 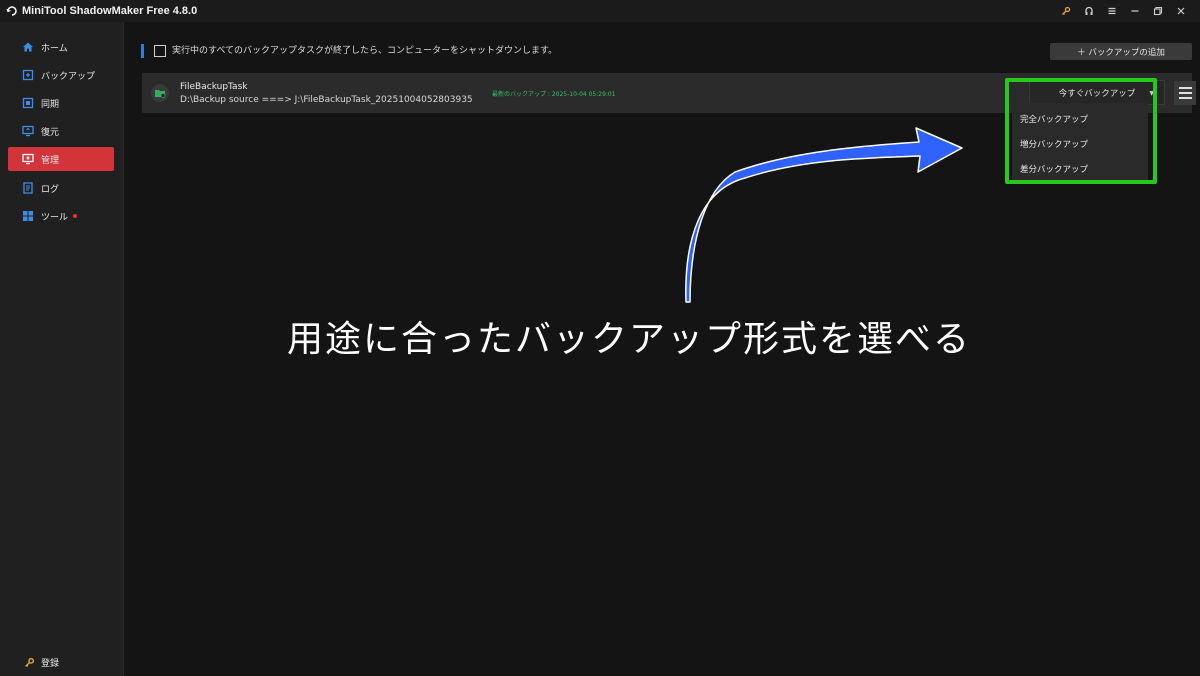 I want to click on sidebar-item-sync: 同期, so click(x=61, y=103).